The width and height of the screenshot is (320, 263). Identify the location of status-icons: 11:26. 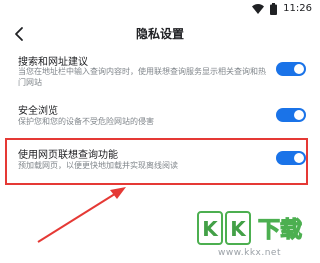
(282, 9).